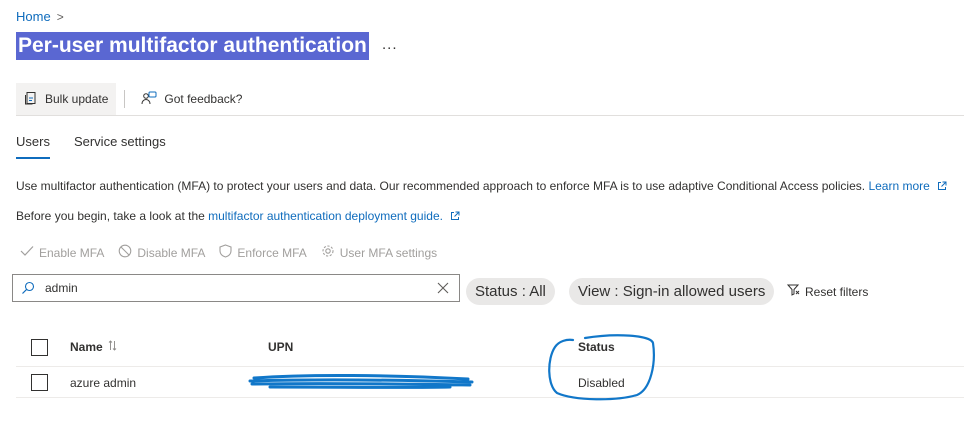  I want to click on gear-icon, so click(328, 252).